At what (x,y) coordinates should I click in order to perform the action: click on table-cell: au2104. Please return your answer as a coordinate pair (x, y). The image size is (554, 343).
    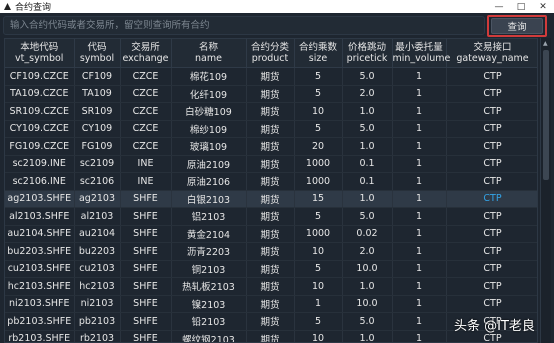
    Looking at the image, I should click on (97, 234).